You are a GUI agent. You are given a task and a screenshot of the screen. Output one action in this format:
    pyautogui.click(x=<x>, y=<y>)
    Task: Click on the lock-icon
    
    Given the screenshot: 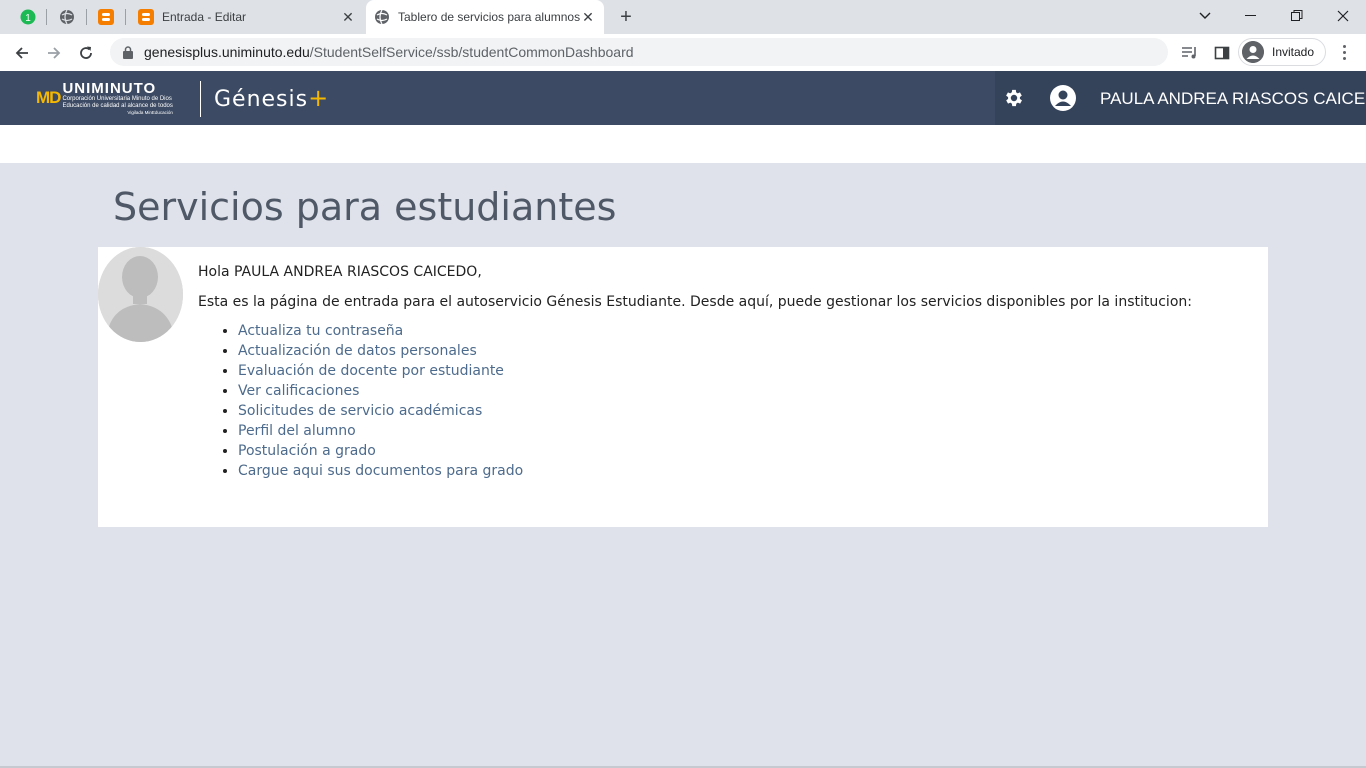 What is the action you would take?
    pyautogui.click(x=128, y=52)
    